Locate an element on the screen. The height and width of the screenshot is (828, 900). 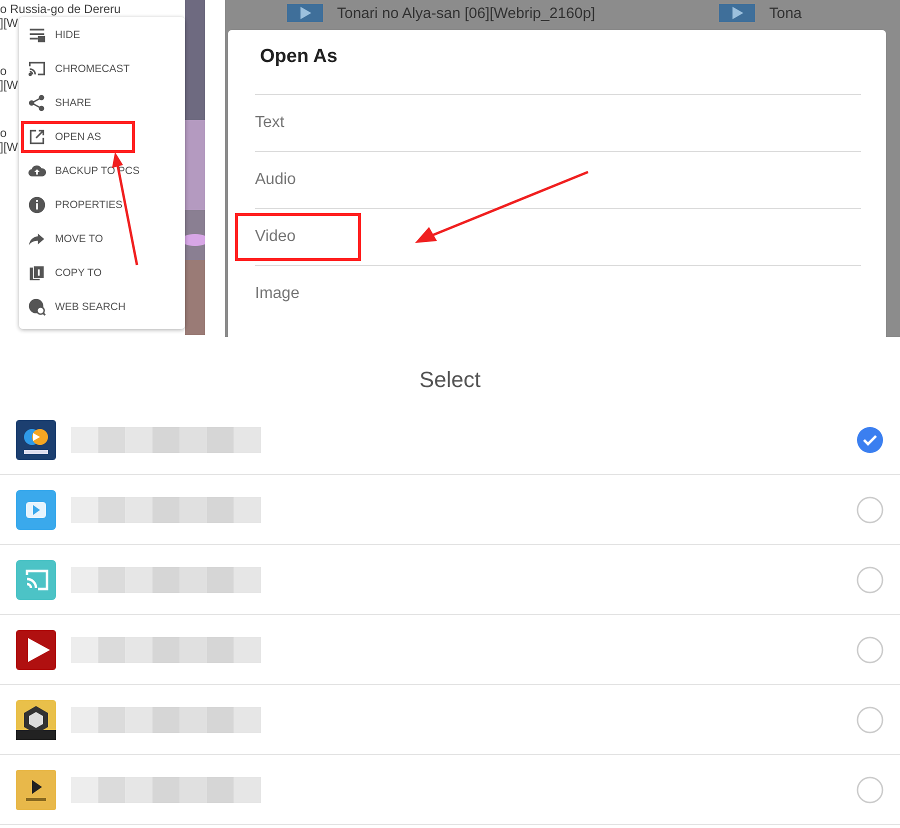
share-icon is located at coordinates (37, 103).